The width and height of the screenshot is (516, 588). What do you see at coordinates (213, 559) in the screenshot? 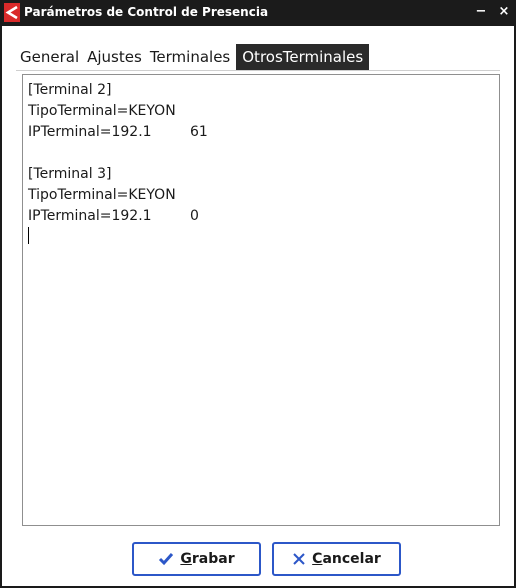
I see `save-label: rabar` at bounding box center [213, 559].